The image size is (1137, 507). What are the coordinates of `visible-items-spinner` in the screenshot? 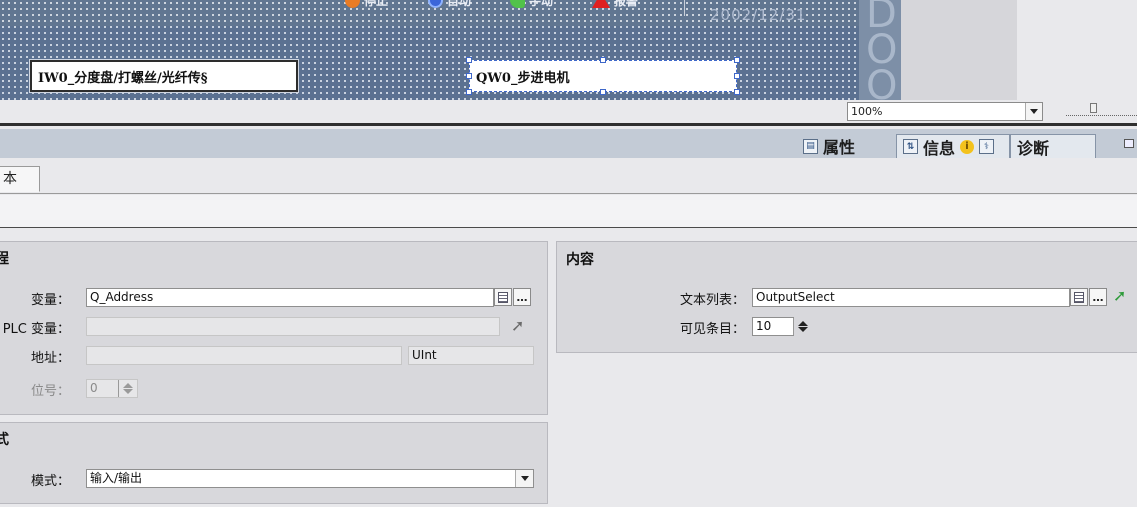 It's located at (802, 326).